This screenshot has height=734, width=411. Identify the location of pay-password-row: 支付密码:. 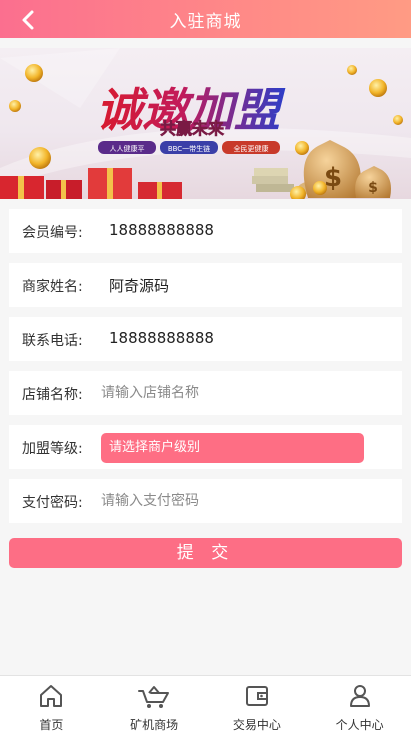
(205, 501).